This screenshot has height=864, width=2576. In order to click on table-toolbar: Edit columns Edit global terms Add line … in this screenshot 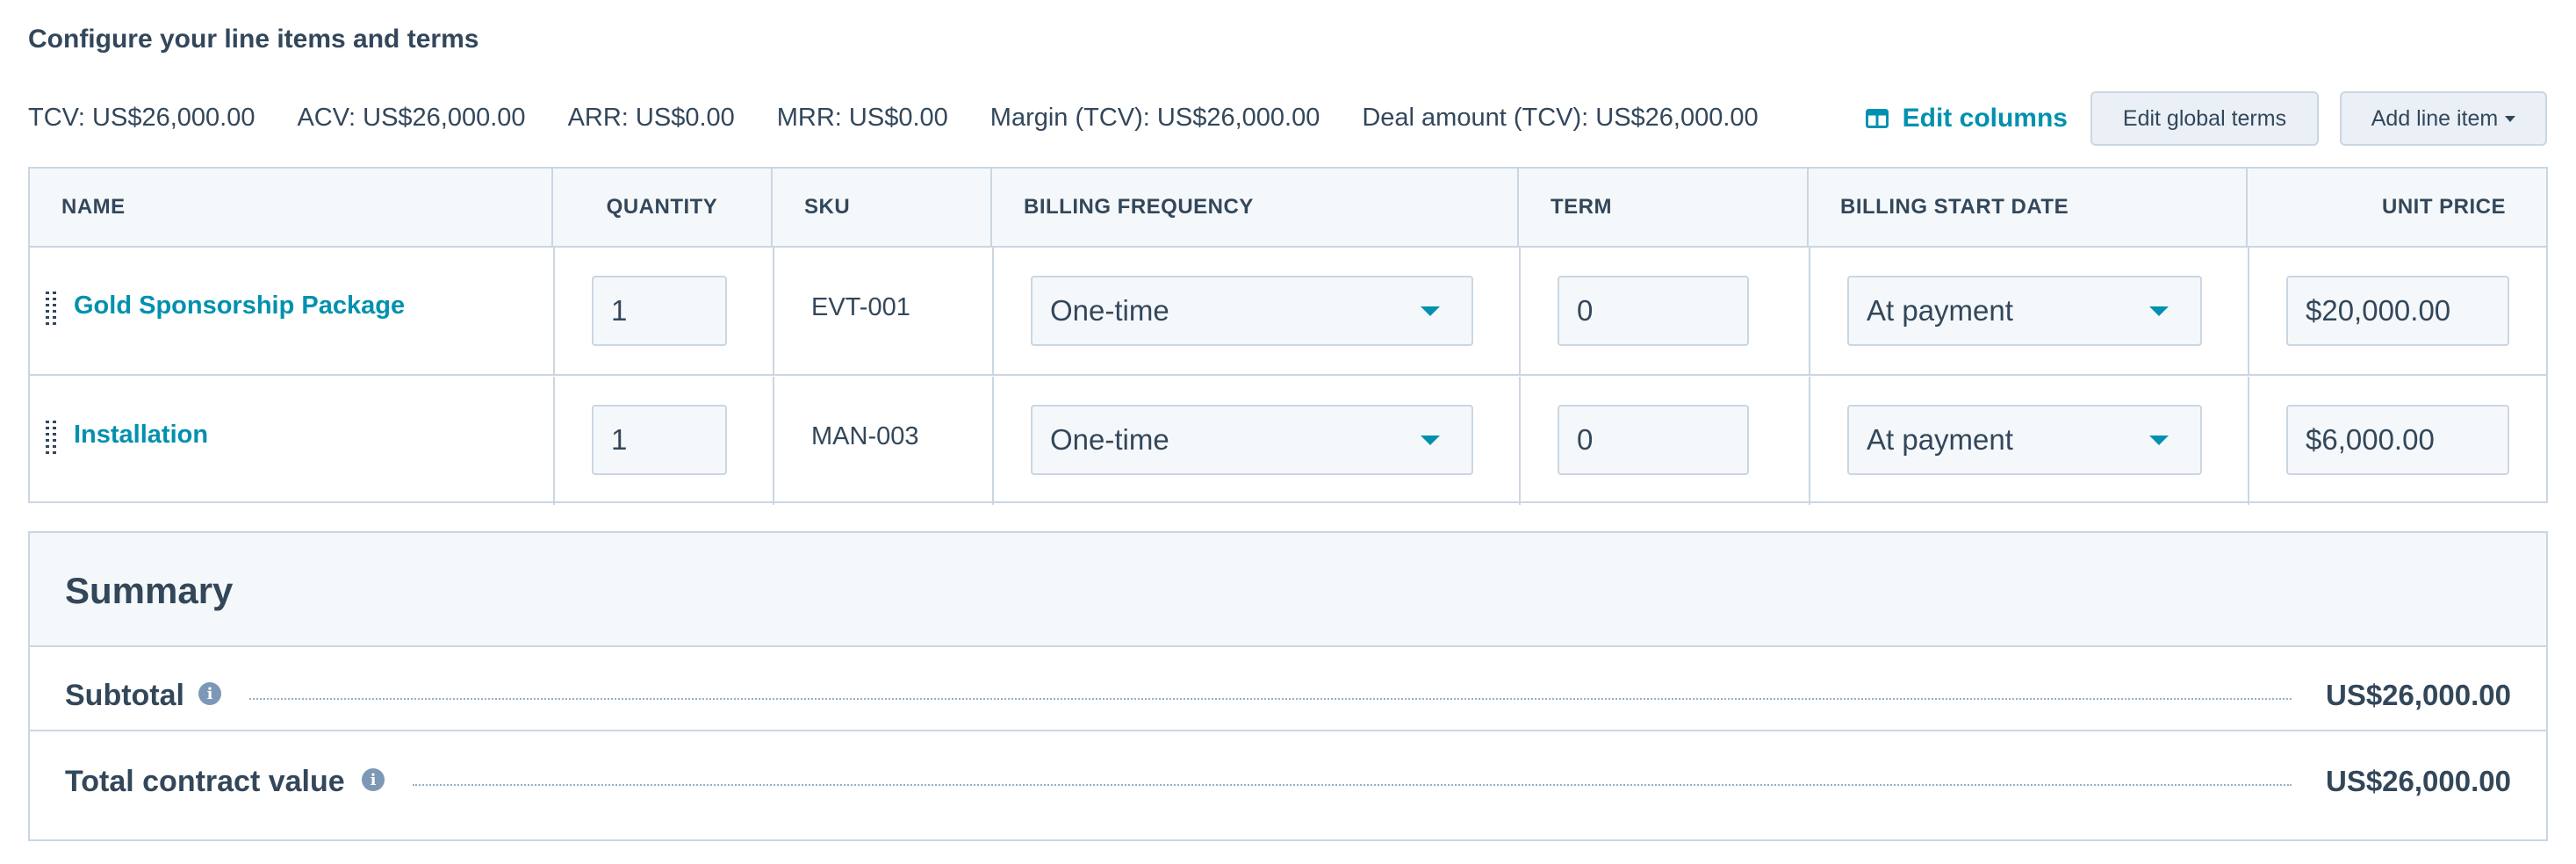, I will do `click(2206, 118)`.